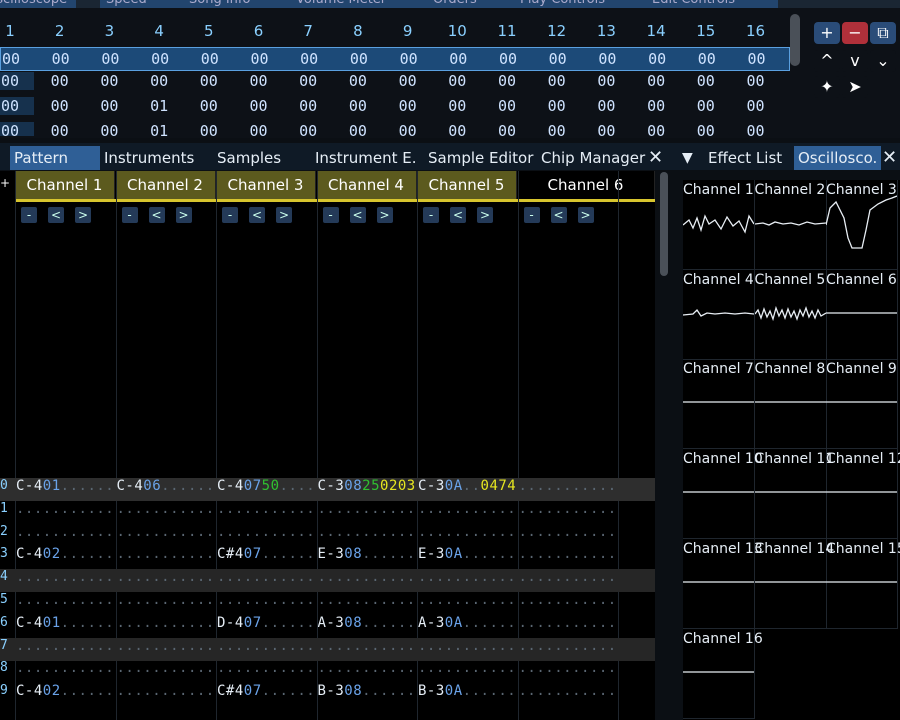  What do you see at coordinates (655, 158) in the screenshot?
I see `close-panel-button: ✕` at bounding box center [655, 158].